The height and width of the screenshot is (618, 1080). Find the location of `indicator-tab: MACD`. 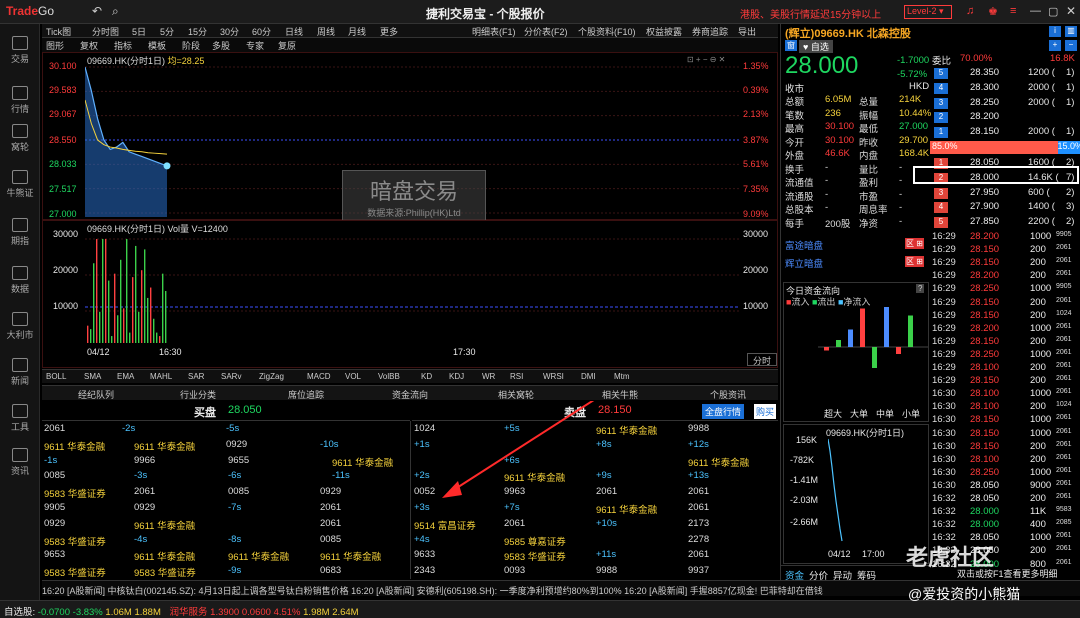

indicator-tab: MACD is located at coordinates (319, 376).